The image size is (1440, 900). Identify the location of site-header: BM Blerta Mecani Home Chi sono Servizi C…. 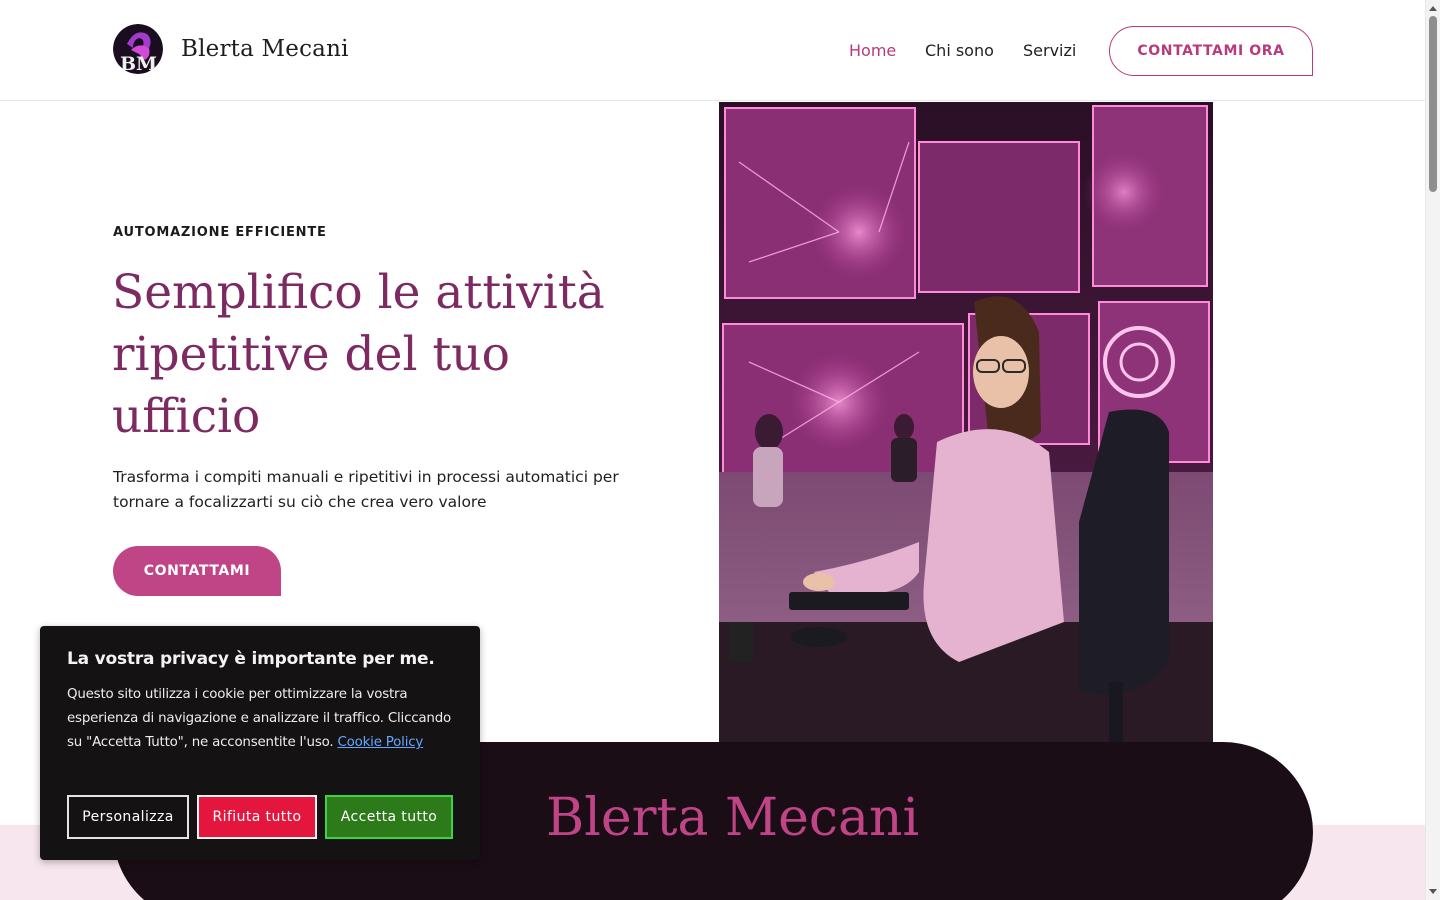
(712, 50).